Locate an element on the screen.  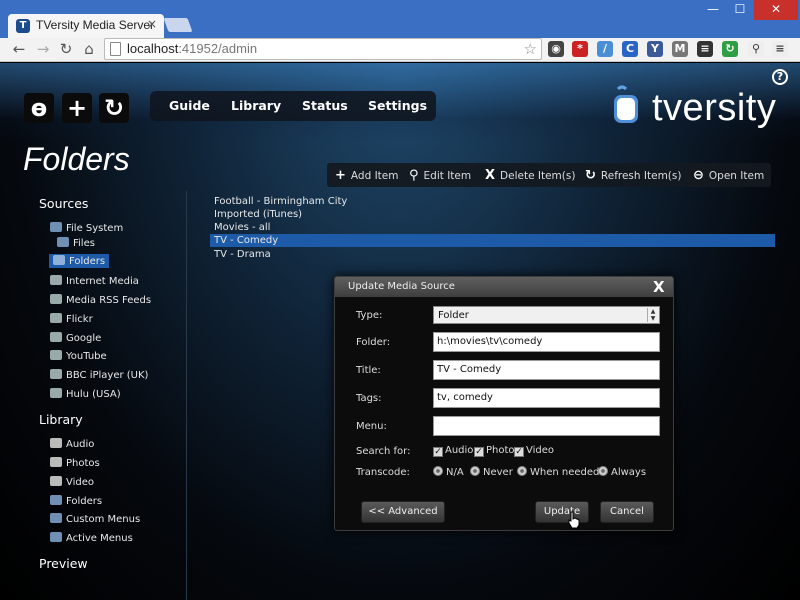
transcode-never-radio: Never is located at coordinates (491, 472).